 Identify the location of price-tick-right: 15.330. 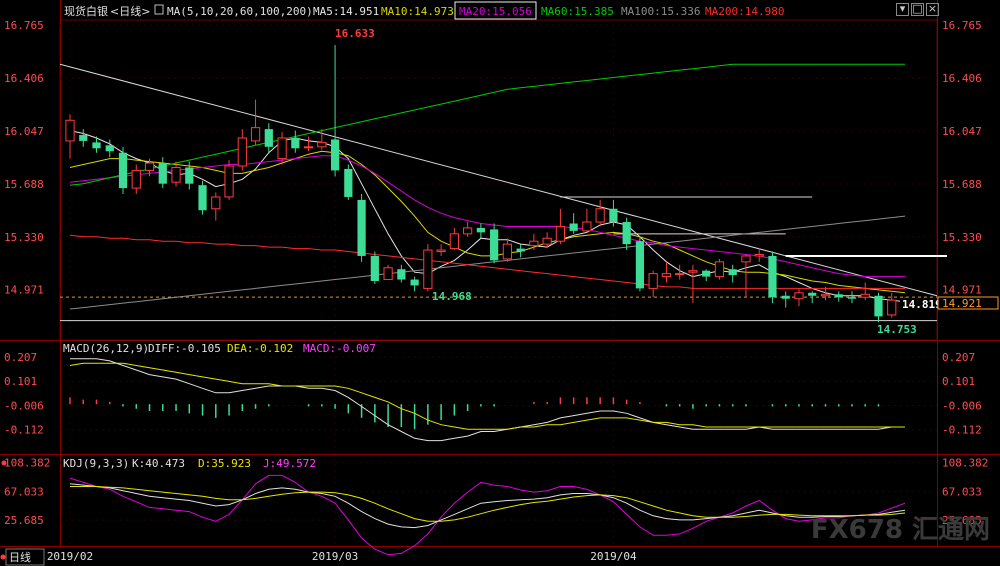
(962, 237).